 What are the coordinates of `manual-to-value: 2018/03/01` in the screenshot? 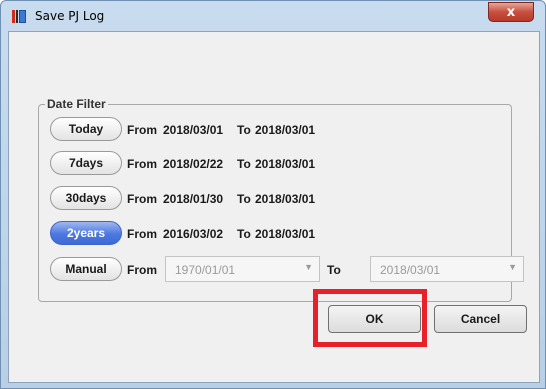 It's located at (410, 270).